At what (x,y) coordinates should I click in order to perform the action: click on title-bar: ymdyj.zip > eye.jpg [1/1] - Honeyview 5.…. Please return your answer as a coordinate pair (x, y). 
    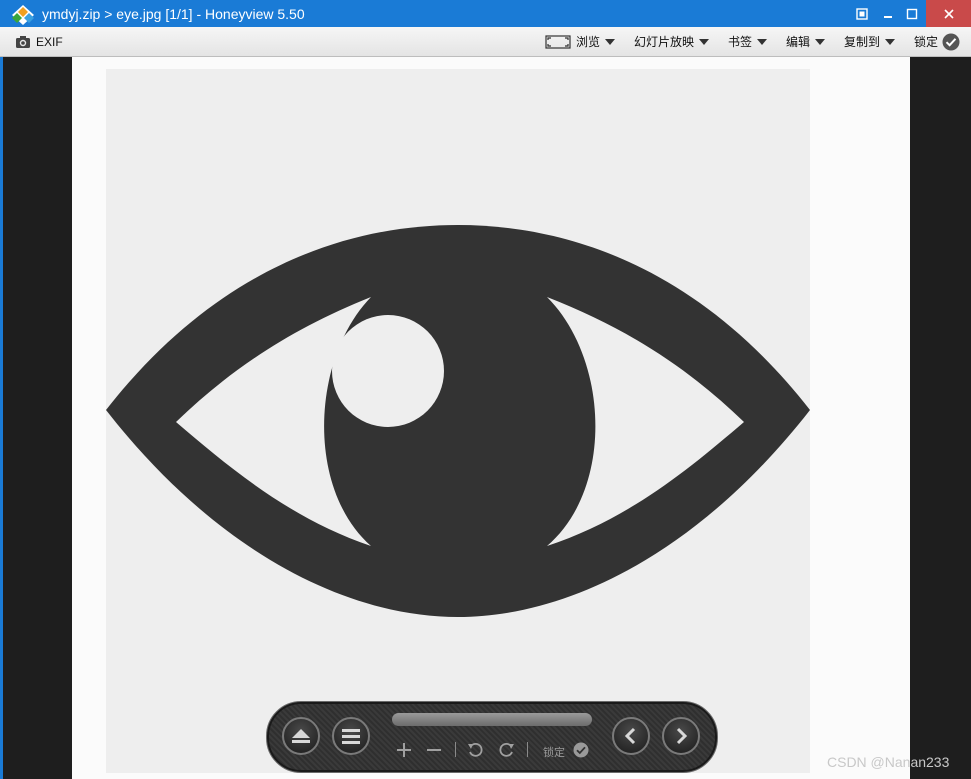
    Looking at the image, I should click on (485, 13).